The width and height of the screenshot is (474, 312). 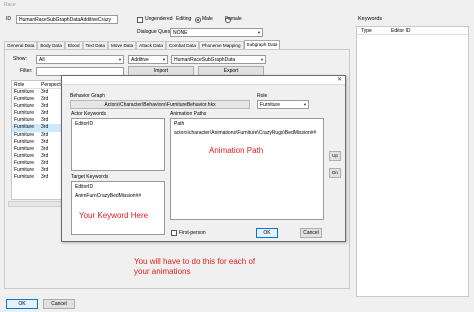 What do you see at coordinates (216, 32) in the screenshot?
I see `dialogue-quest-select: NONE ▼` at bounding box center [216, 32].